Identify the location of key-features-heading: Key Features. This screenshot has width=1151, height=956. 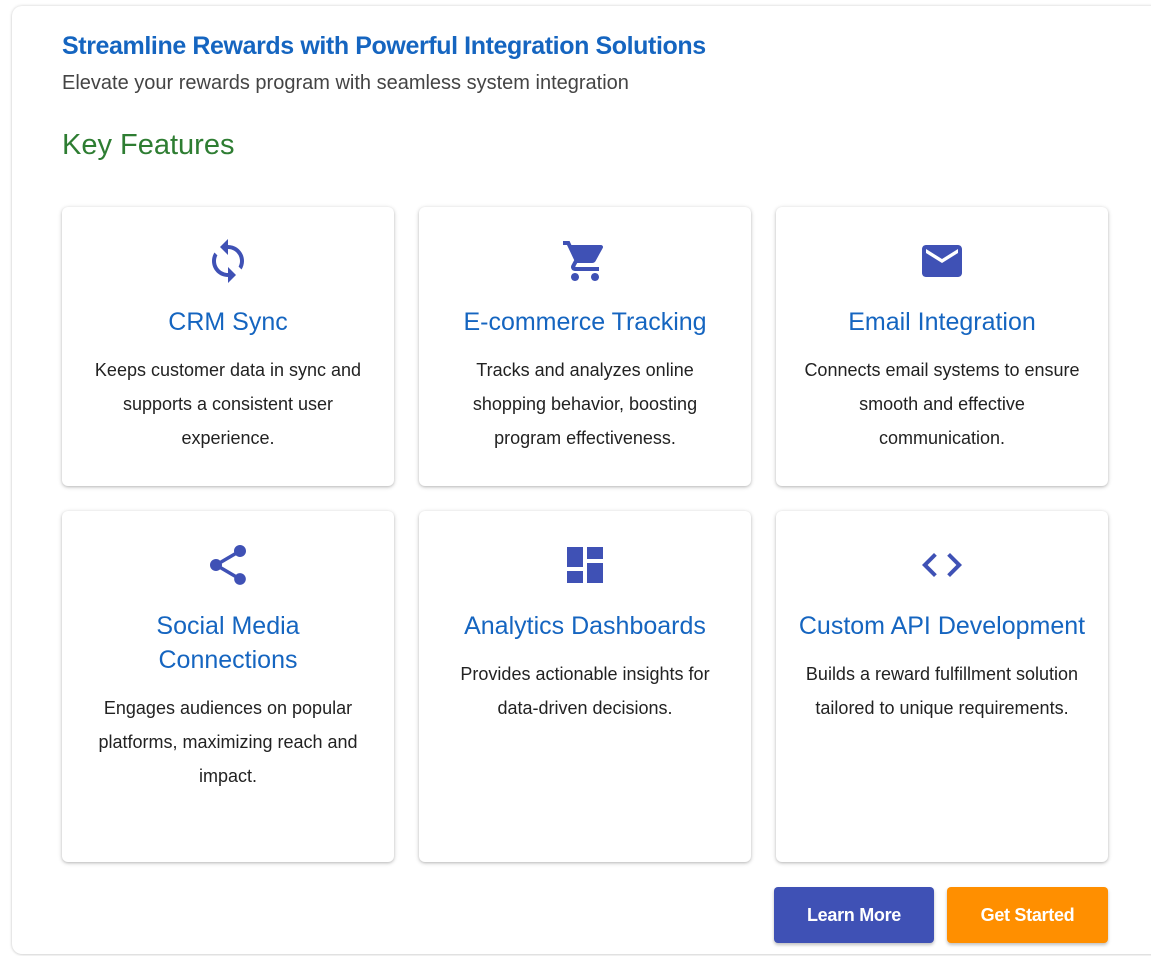
(148, 145).